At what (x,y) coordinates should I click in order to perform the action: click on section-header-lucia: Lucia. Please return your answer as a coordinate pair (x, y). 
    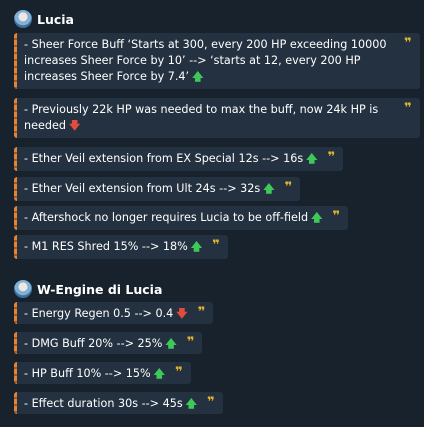
    Looking at the image, I should click on (44, 19).